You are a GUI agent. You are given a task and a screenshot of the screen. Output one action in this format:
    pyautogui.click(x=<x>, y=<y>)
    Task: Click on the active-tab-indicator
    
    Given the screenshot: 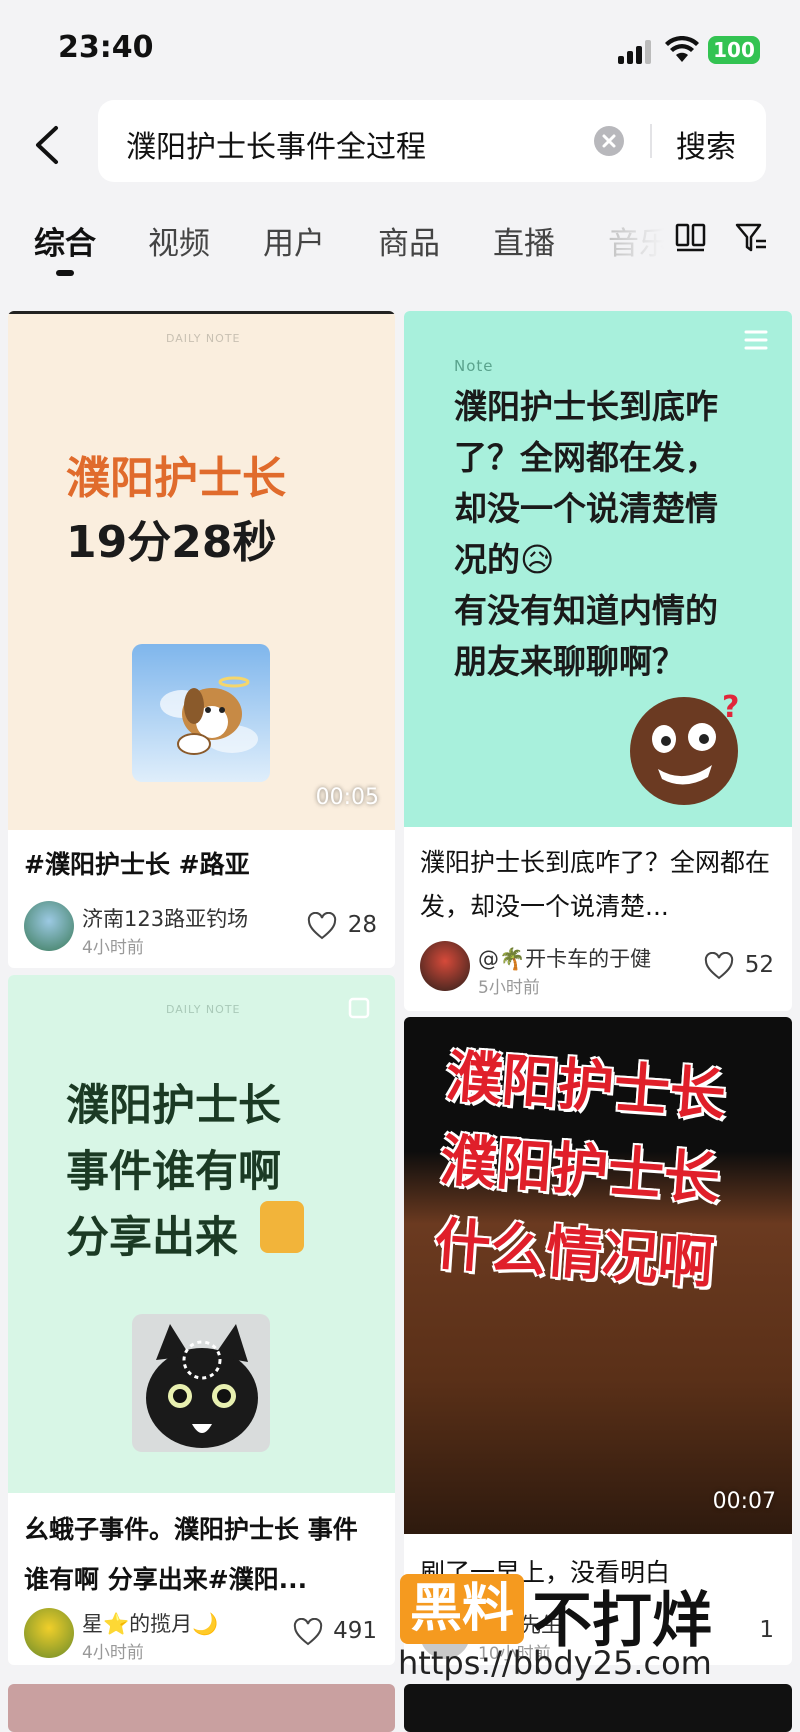 What is the action you would take?
    pyautogui.click(x=65, y=273)
    